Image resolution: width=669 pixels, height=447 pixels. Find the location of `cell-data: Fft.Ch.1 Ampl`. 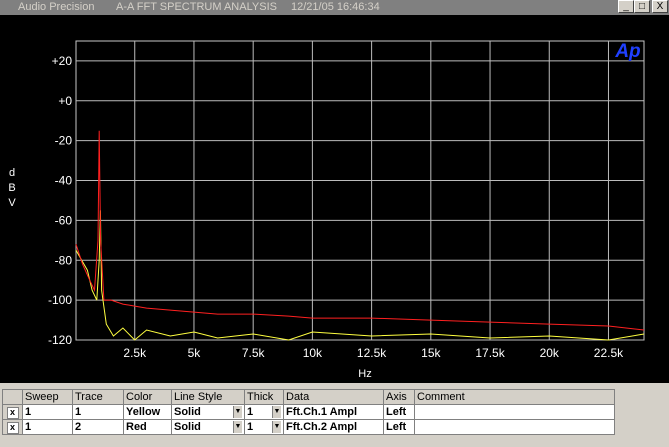

cell-data: Fft.Ch.1 Ampl is located at coordinates (333, 412).